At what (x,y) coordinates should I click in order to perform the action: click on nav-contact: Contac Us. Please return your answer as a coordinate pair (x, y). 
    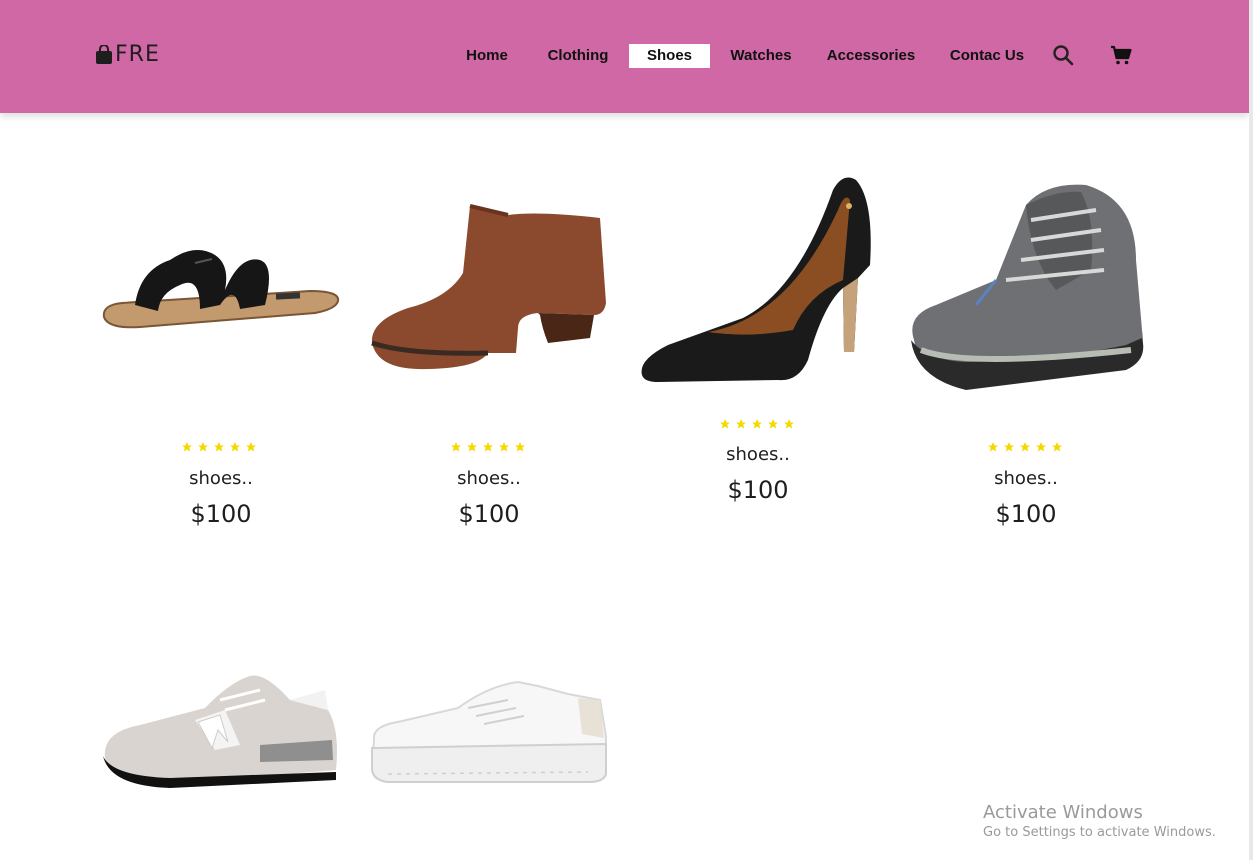
    Looking at the image, I should click on (987, 56).